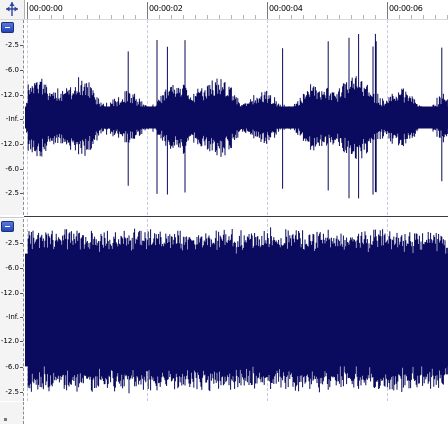 This screenshot has width=448, height=424. I want to click on time-label: 00:00:04, so click(286, 8).